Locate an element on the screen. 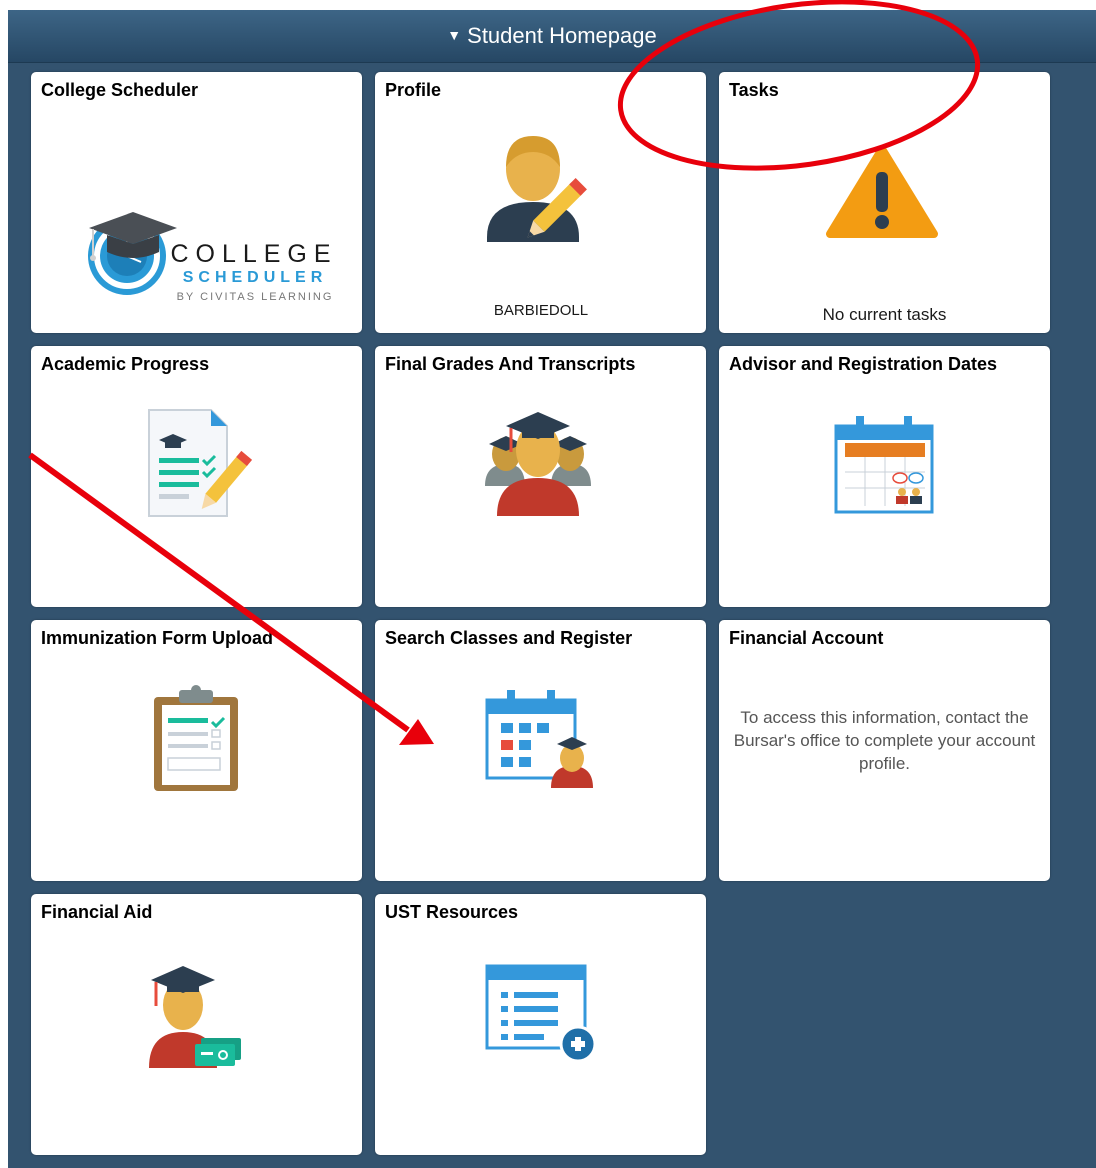  caret-down-icon: ▼ is located at coordinates (454, 35).